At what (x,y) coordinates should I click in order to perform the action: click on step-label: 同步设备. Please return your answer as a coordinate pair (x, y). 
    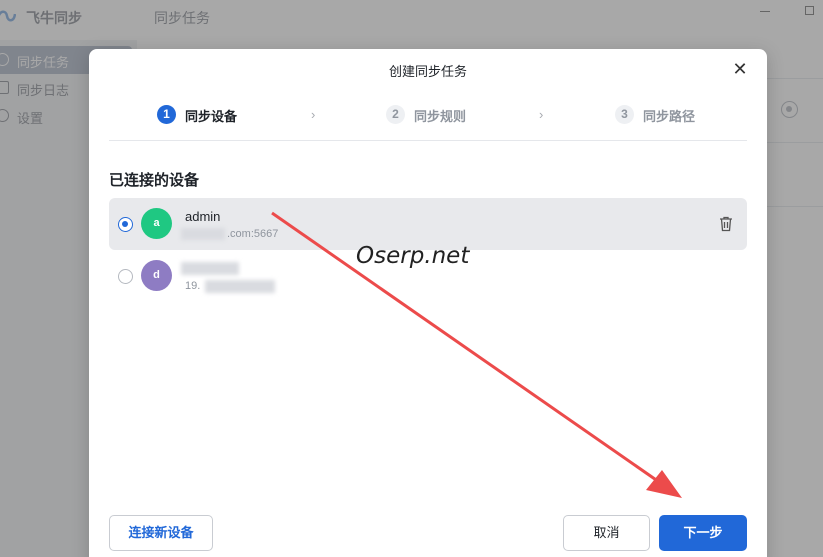
    Looking at the image, I should click on (211, 116).